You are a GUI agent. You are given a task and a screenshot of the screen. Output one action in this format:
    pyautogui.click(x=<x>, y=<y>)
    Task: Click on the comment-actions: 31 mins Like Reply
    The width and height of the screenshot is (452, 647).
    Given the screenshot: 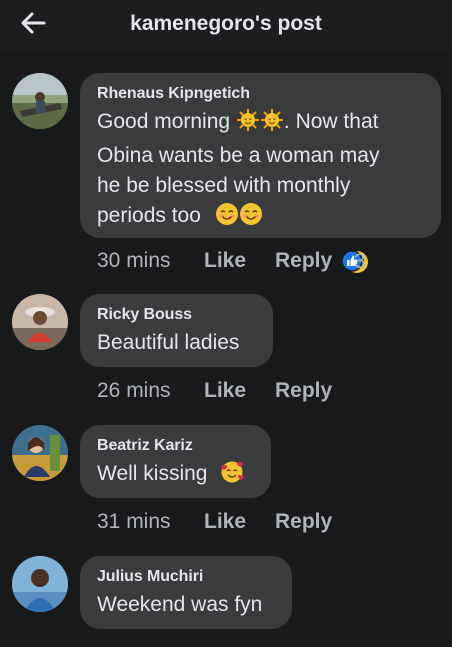 What is the action you would take?
    pyautogui.click(x=227, y=525)
    